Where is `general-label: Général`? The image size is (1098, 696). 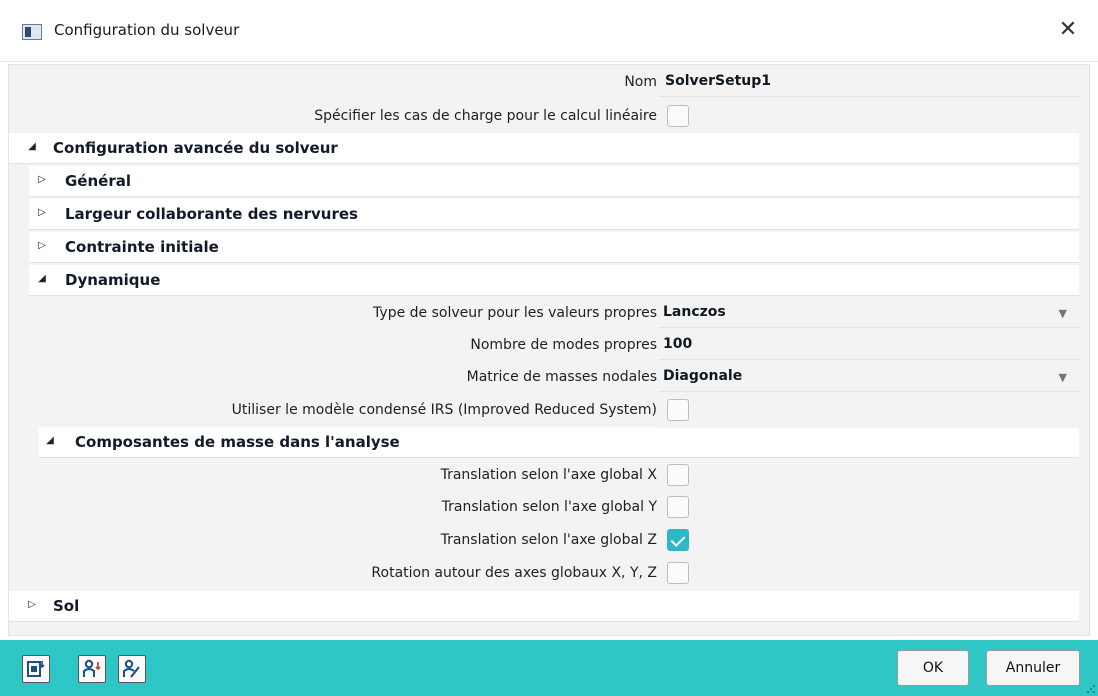
general-label: Général is located at coordinates (98, 181).